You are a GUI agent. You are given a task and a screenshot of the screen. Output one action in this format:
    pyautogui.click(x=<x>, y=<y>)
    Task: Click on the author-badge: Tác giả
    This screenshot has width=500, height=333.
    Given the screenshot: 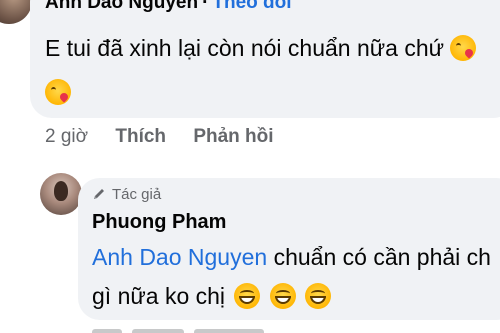 What is the action you would take?
    pyautogui.click(x=126, y=194)
    